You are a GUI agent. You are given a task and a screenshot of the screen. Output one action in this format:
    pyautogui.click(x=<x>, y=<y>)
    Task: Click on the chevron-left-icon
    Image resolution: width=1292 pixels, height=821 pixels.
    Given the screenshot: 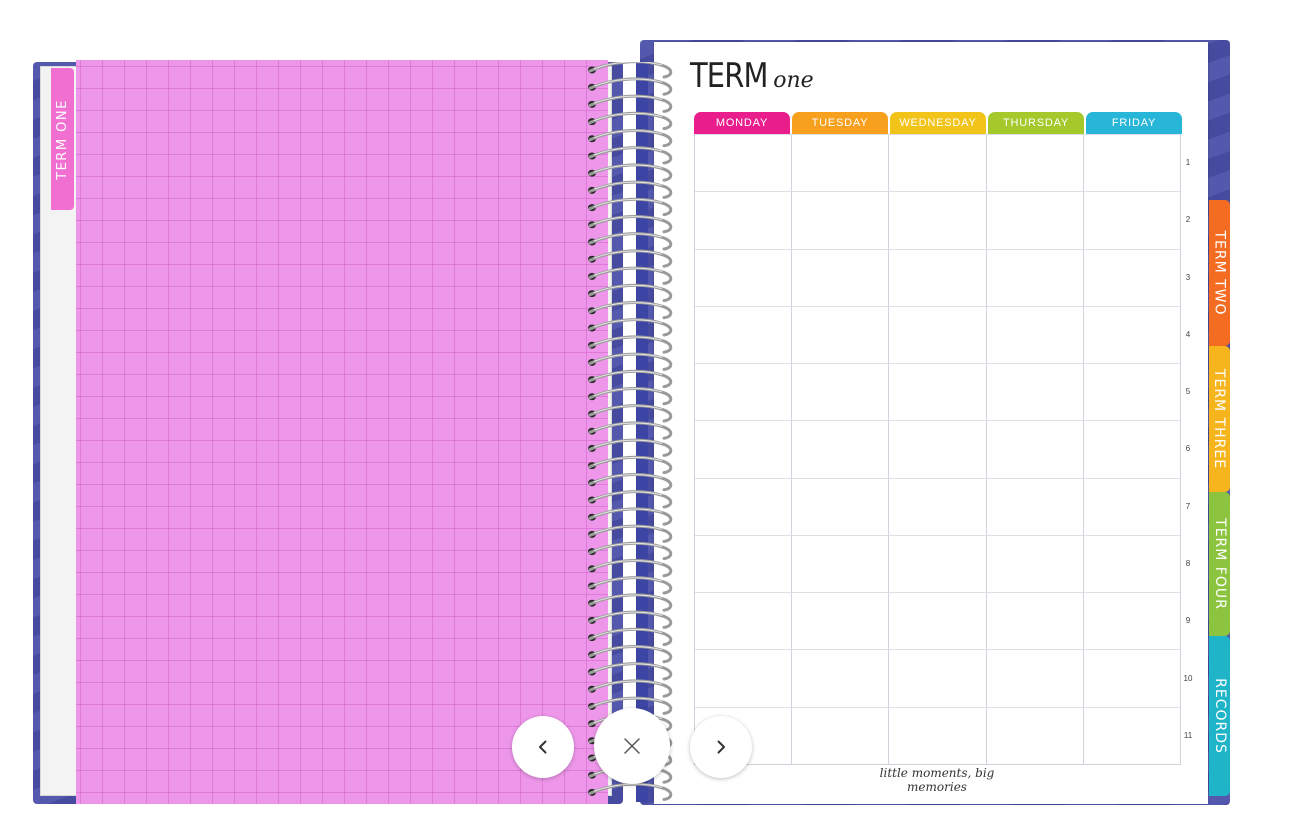 What is the action you would take?
    pyautogui.click(x=543, y=747)
    